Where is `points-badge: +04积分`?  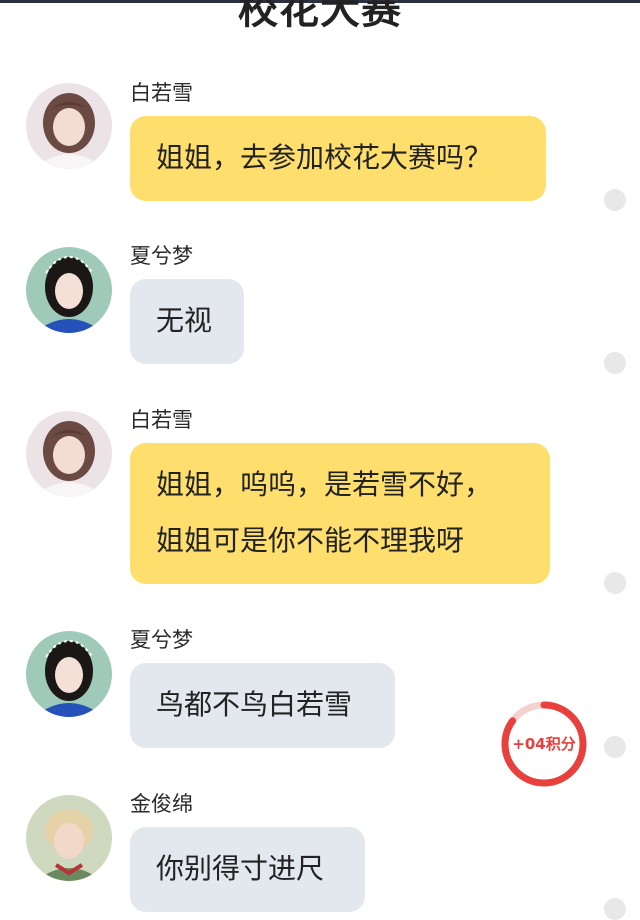 points-badge: +04积分 is located at coordinates (544, 744).